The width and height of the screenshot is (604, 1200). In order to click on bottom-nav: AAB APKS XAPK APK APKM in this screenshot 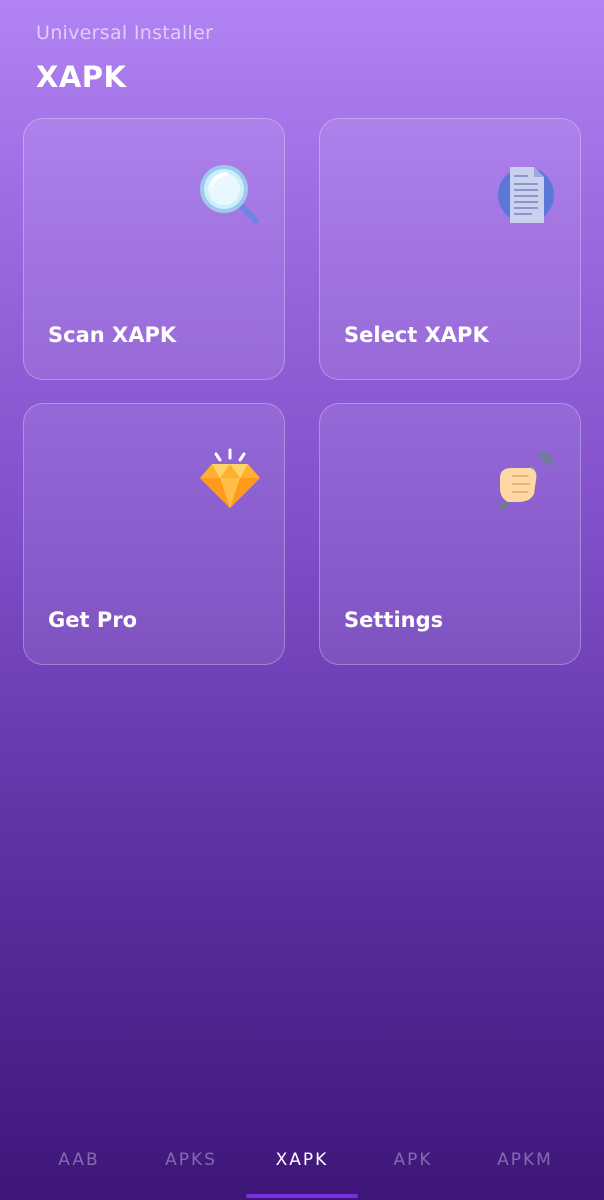, I will do `click(302, 1160)`.